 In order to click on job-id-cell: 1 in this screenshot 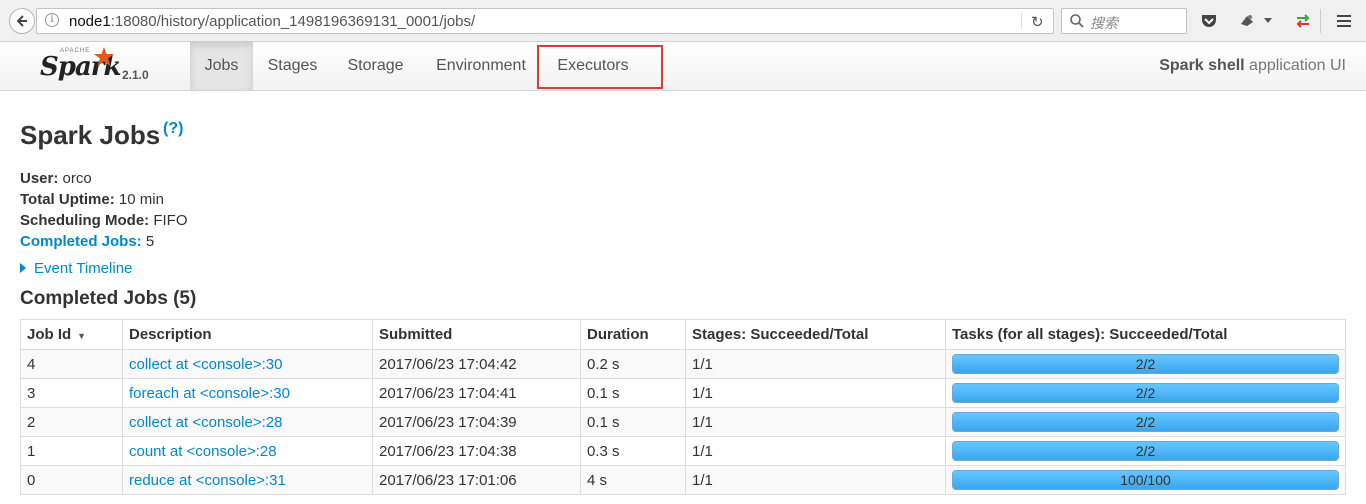, I will do `click(71, 451)`.